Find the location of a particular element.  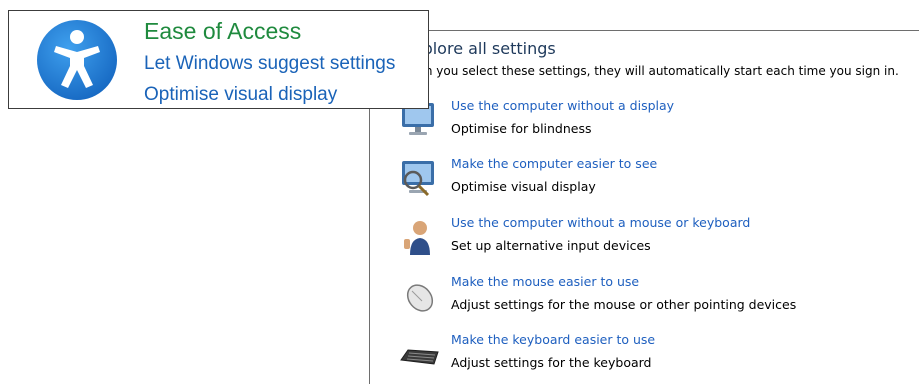

optimise-visual-display-link: Optimise visual display is located at coordinates (240, 95).